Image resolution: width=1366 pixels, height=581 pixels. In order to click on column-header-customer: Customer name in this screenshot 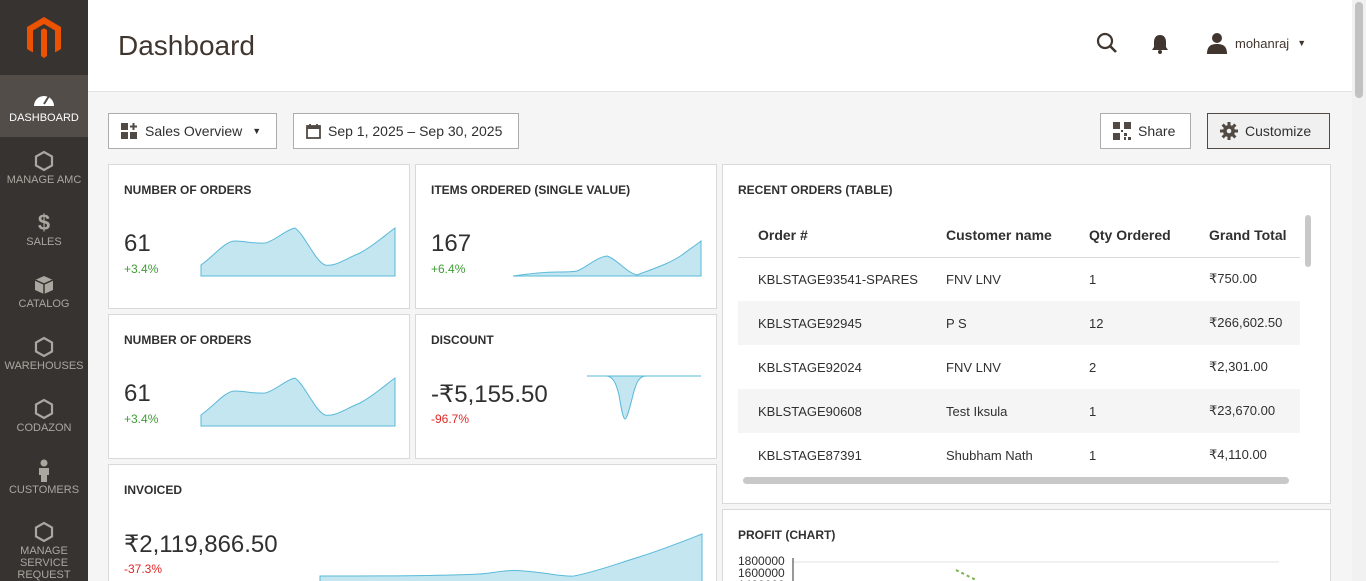, I will do `click(1017, 235)`.